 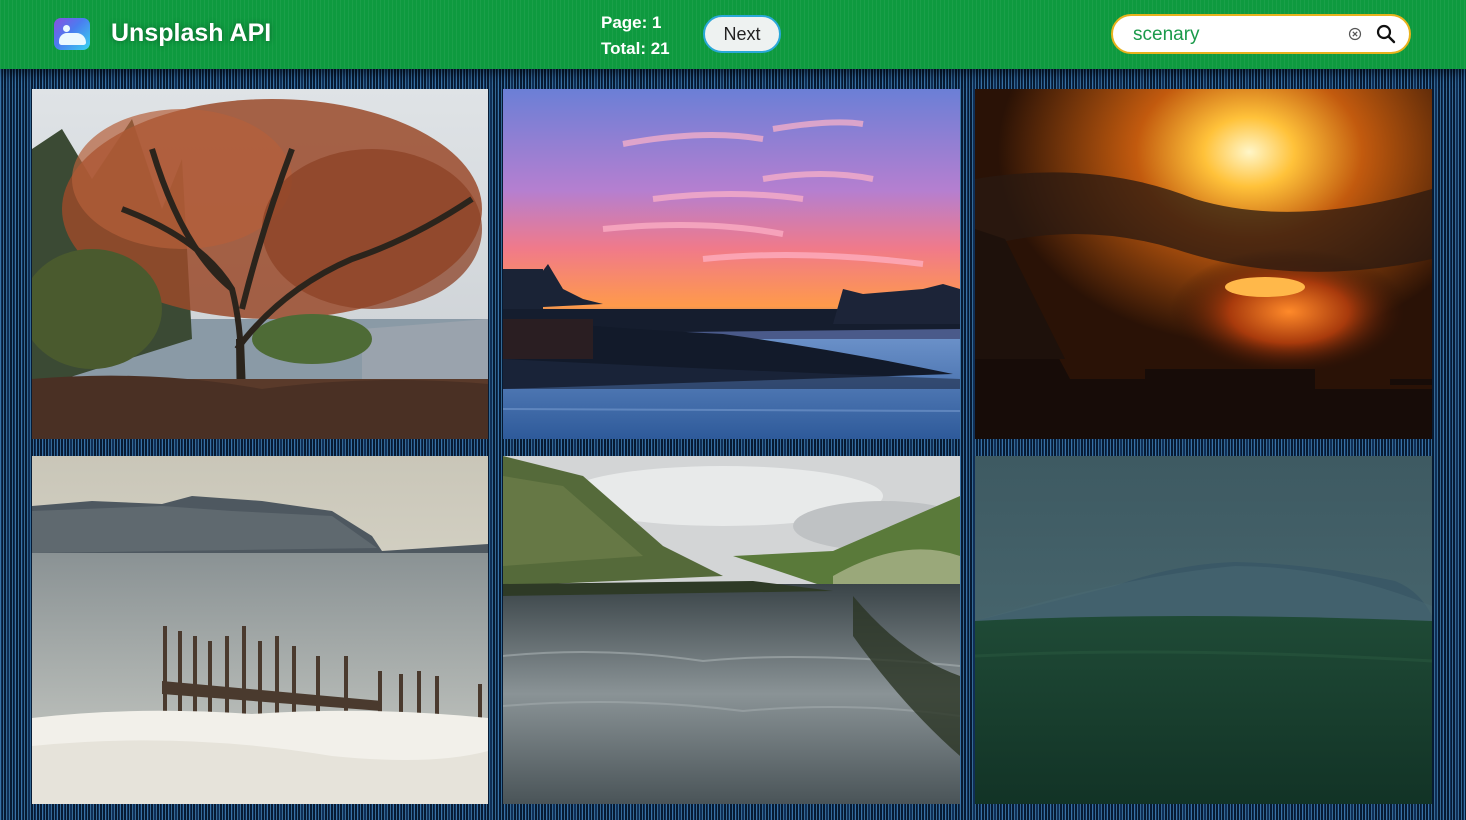 What do you see at coordinates (1238, 35) in the screenshot?
I see `search-input` at bounding box center [1238, 35].